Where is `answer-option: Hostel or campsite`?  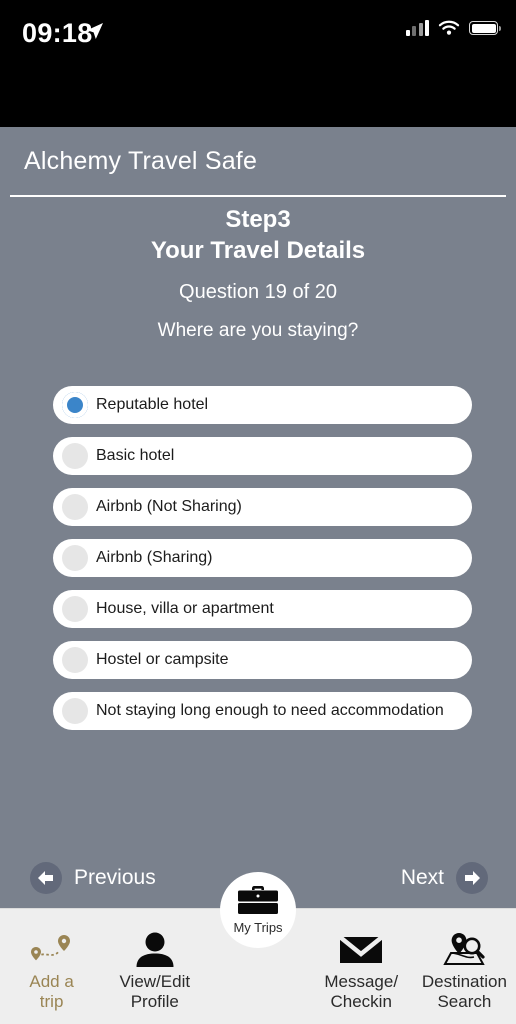
answer-option: Hostel or campsite is located at coordinates (262, 660).